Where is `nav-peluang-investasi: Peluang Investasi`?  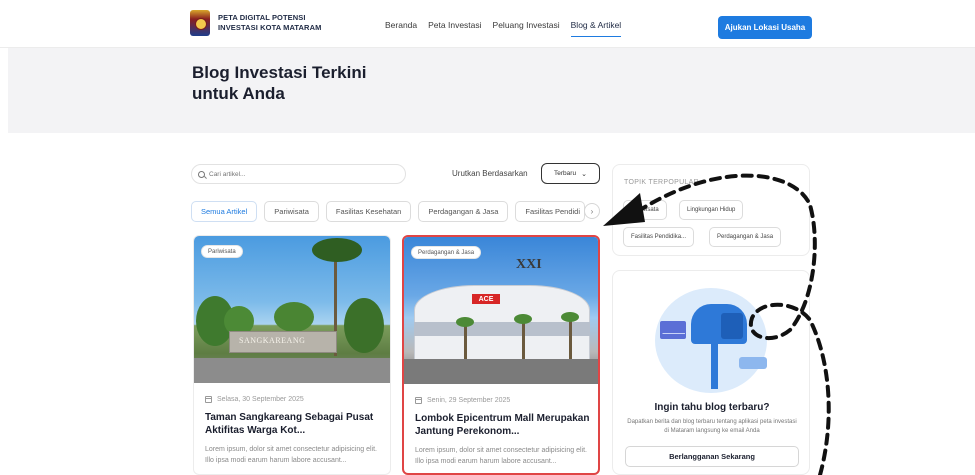 nav-peluang-investasi: Peluang Investasi is located at coordinates (526, 28).